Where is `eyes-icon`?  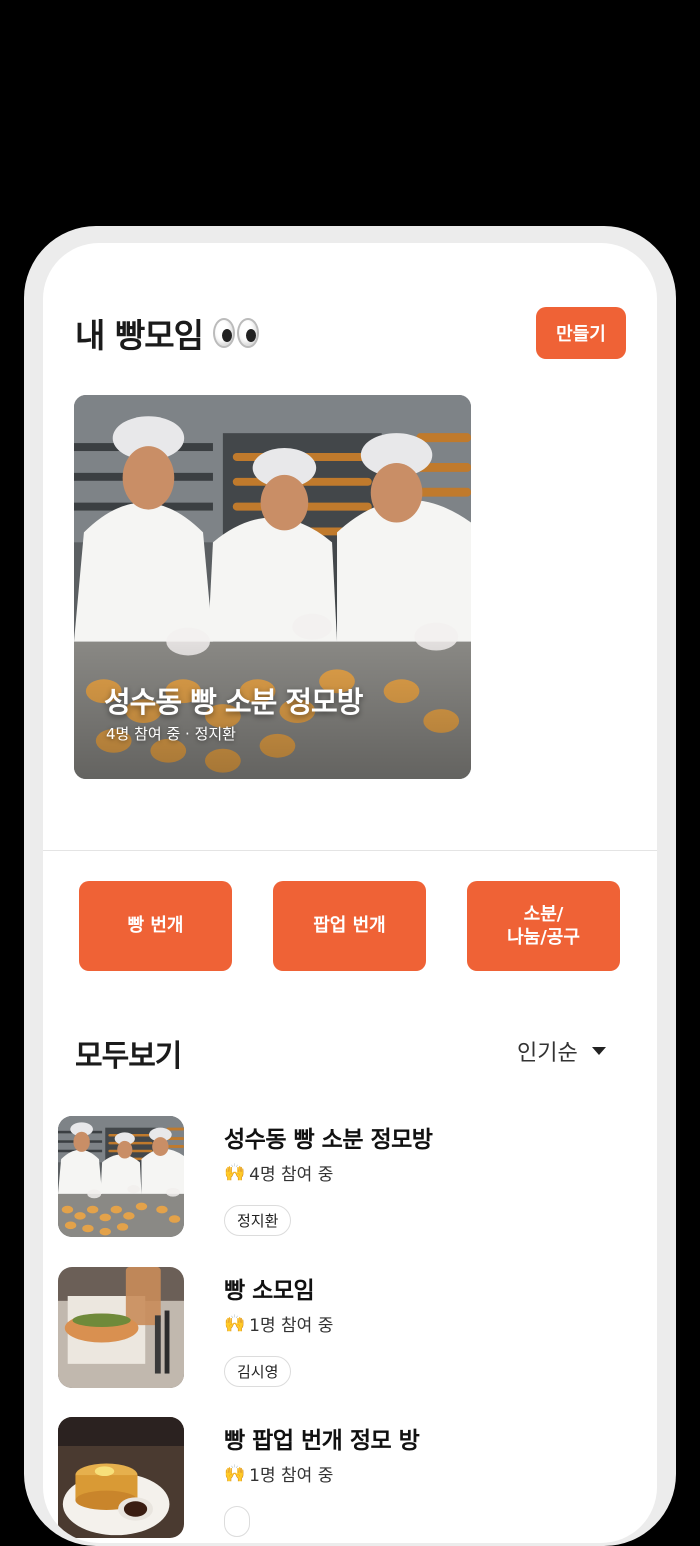
eyes-icon is located at coordinates (235, 333).